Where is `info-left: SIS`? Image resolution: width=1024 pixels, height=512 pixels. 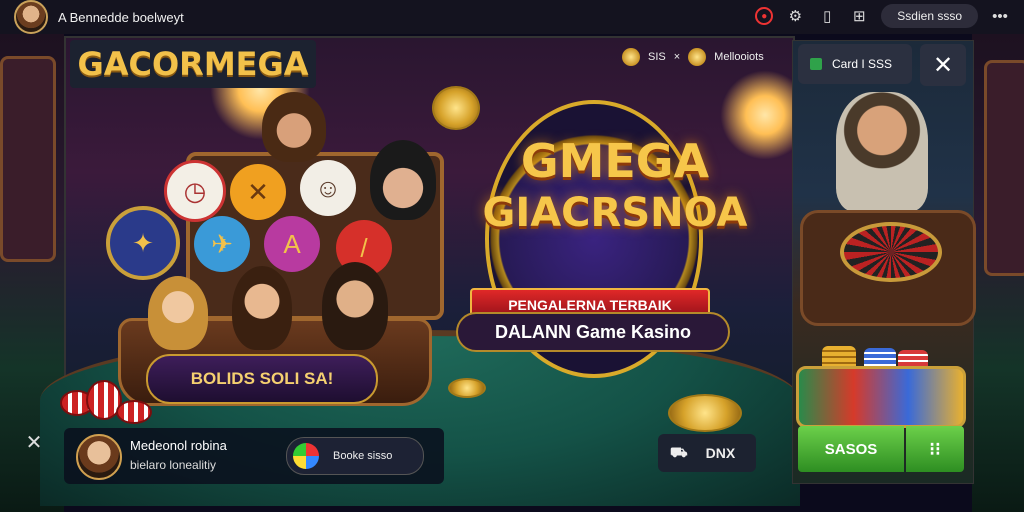
info-left: SIS is located at coordinates (657, 57).